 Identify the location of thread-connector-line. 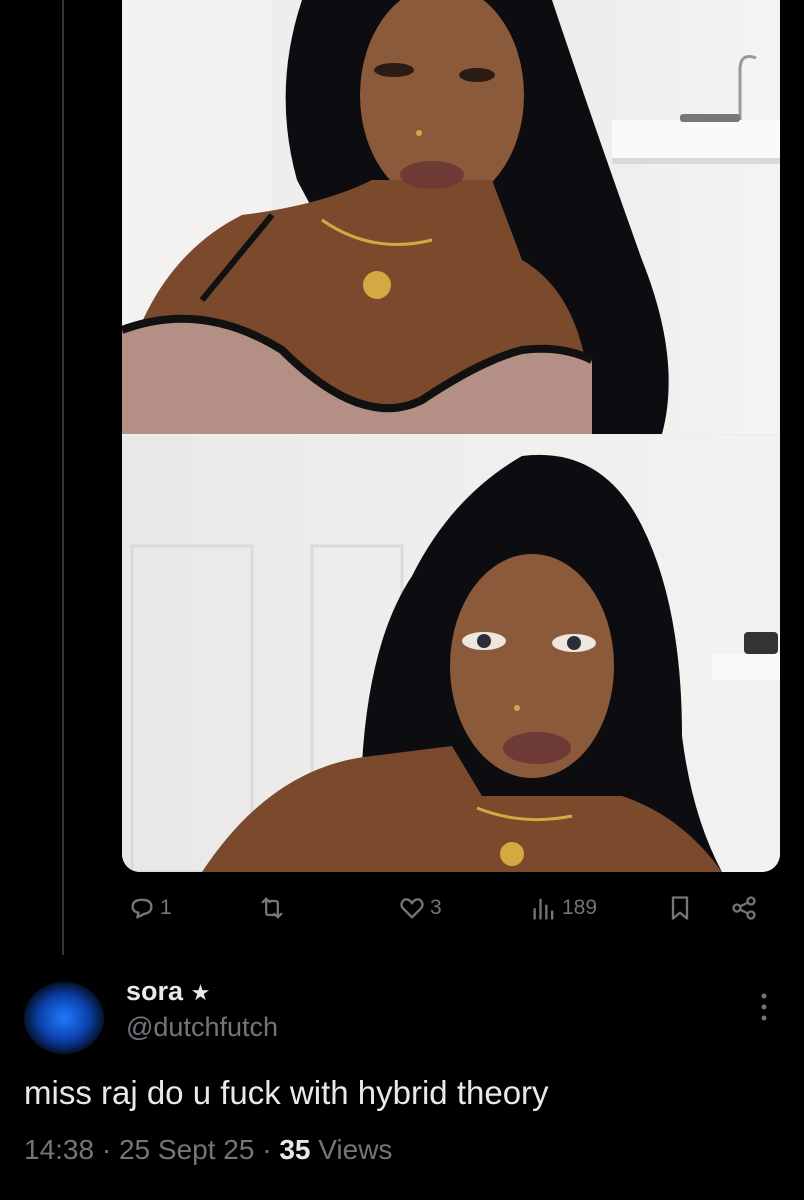
(63, 477).